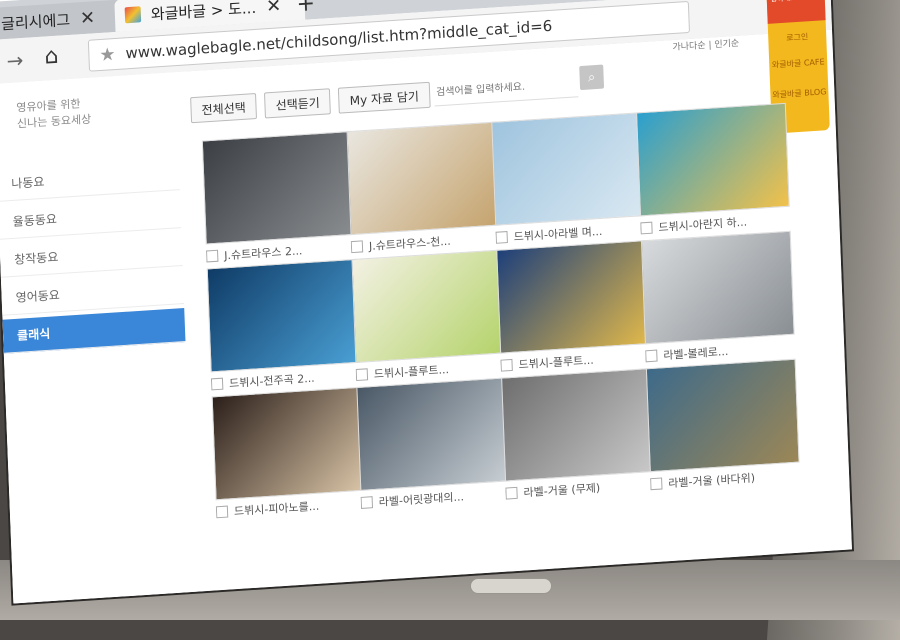 This screenshot has height=640, width=900. I want to click on search-icon: ⌕, so click(592, 77).